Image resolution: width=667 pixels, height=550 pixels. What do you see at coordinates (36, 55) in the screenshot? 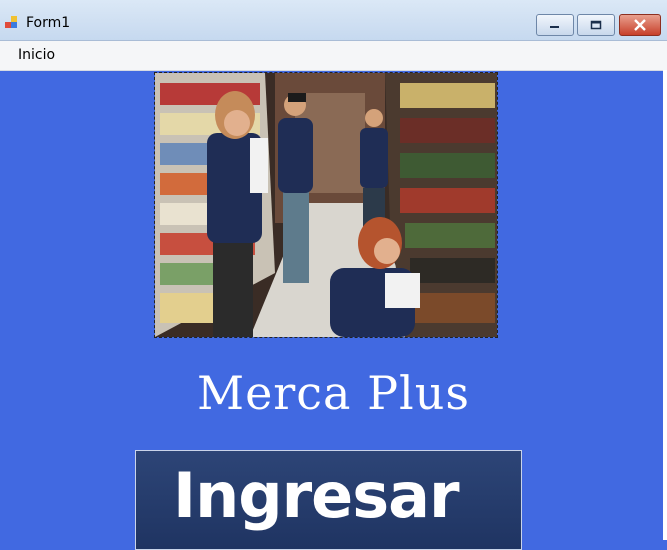
I see `menu-item-inicio: Inicio` at bounding box center [36, 55].